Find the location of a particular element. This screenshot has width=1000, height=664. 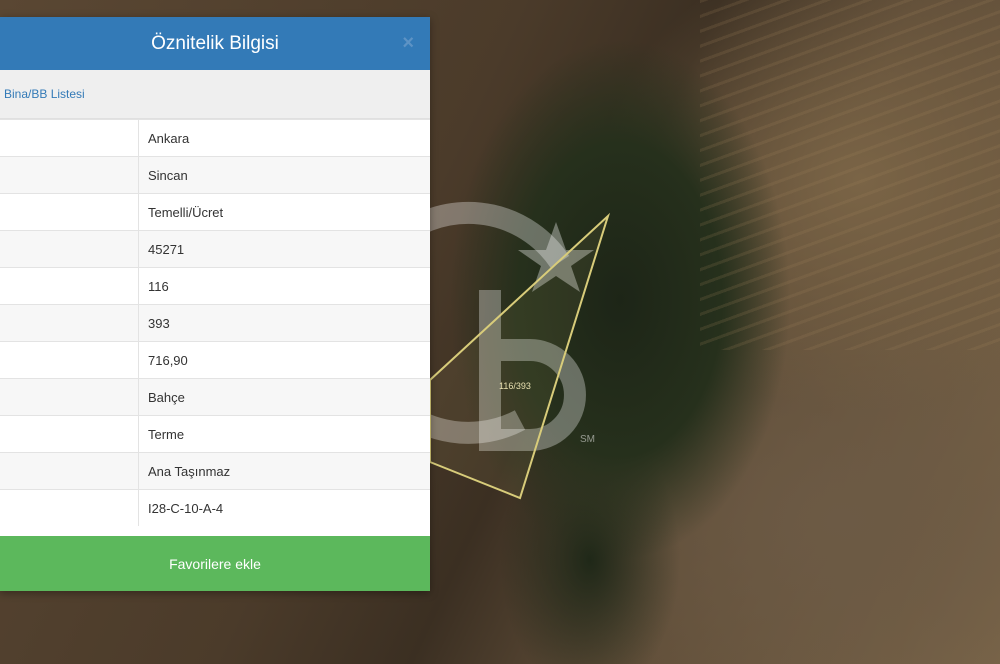

table-row: Ana Taşınmaz is located at coordinates (215, 471).